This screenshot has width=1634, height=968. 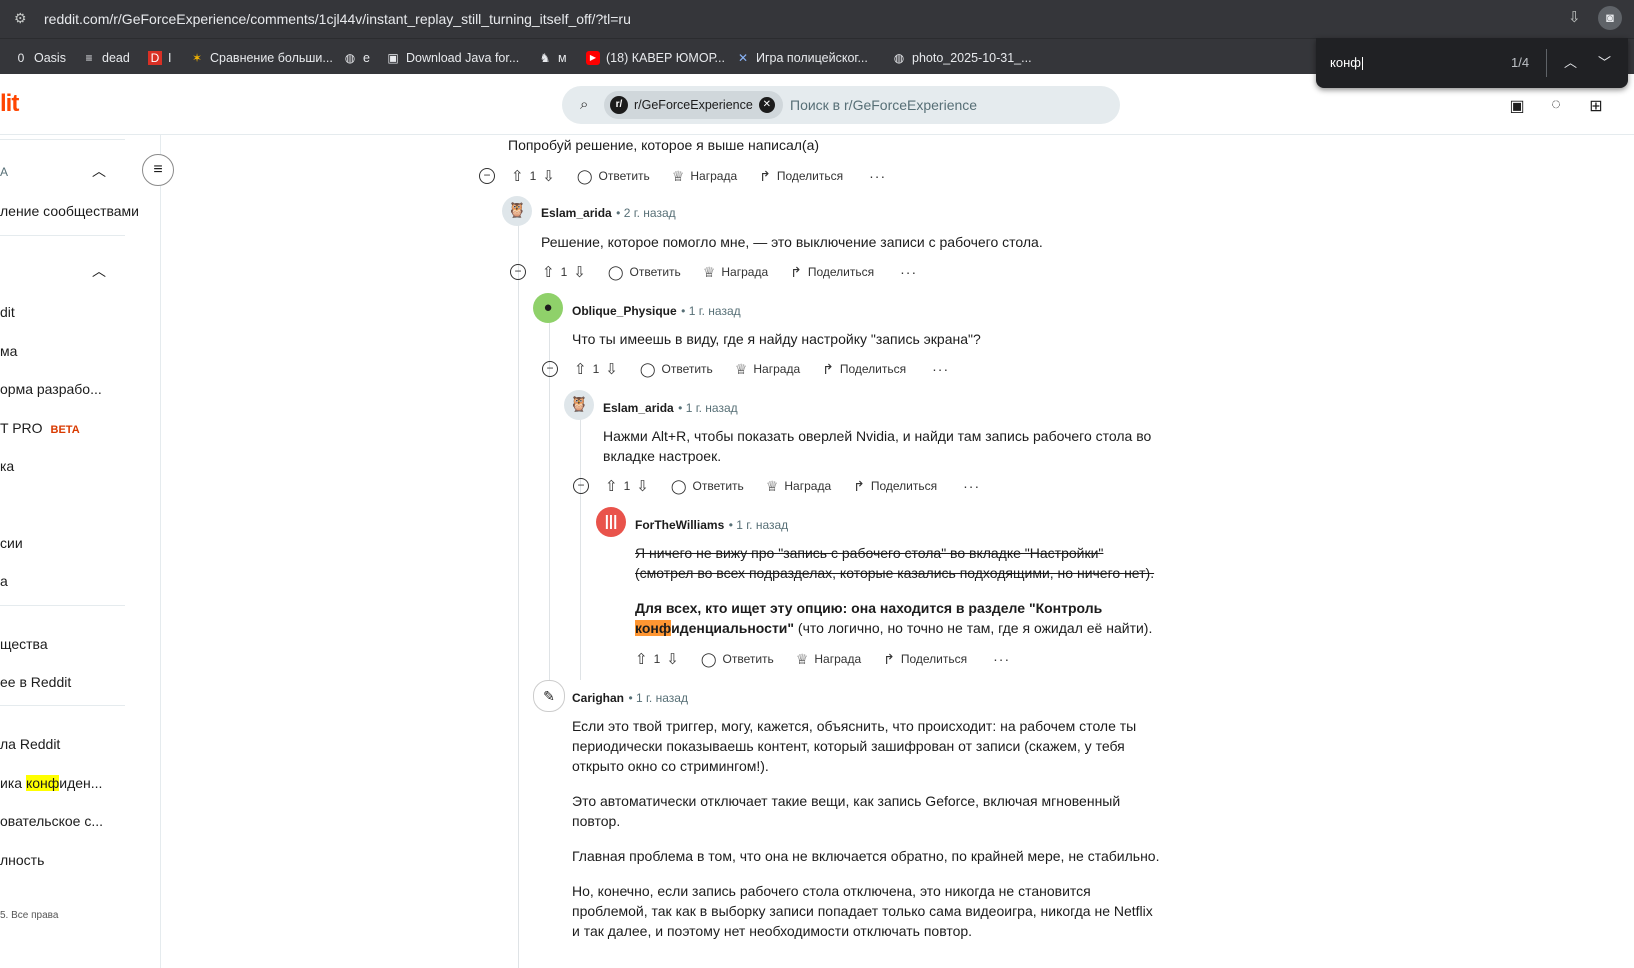 What do you see at coordinates (1610, 18) in the screenshot?
I see `profile-icon: ◙` at bounding box center [1610, 18].